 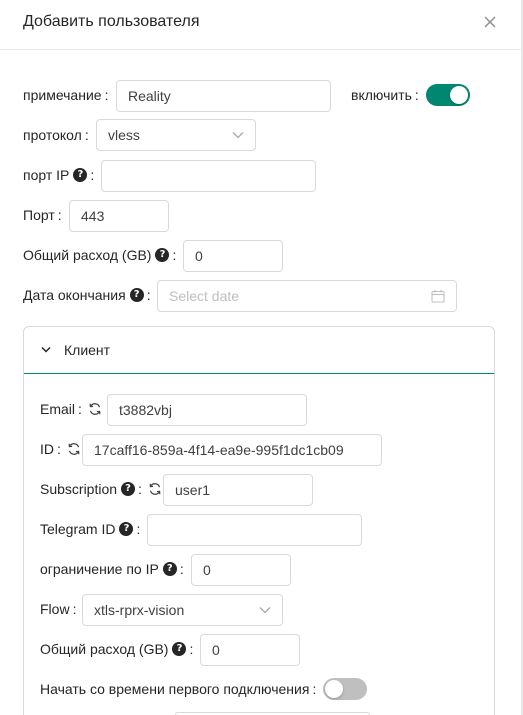 I want to click on client-email-label: Email:, so click(x=71, y=409).